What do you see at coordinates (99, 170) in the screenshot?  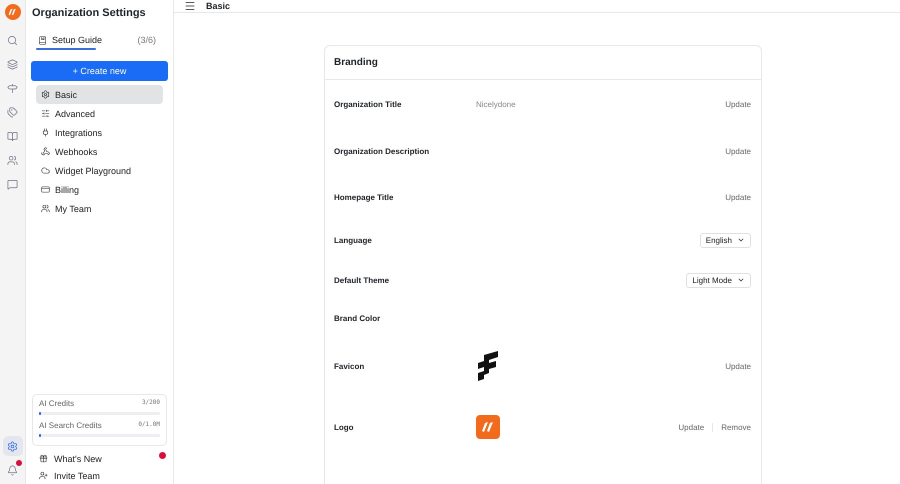 I see `nav-item: Widget Playground` at bounding box center [99, 170].